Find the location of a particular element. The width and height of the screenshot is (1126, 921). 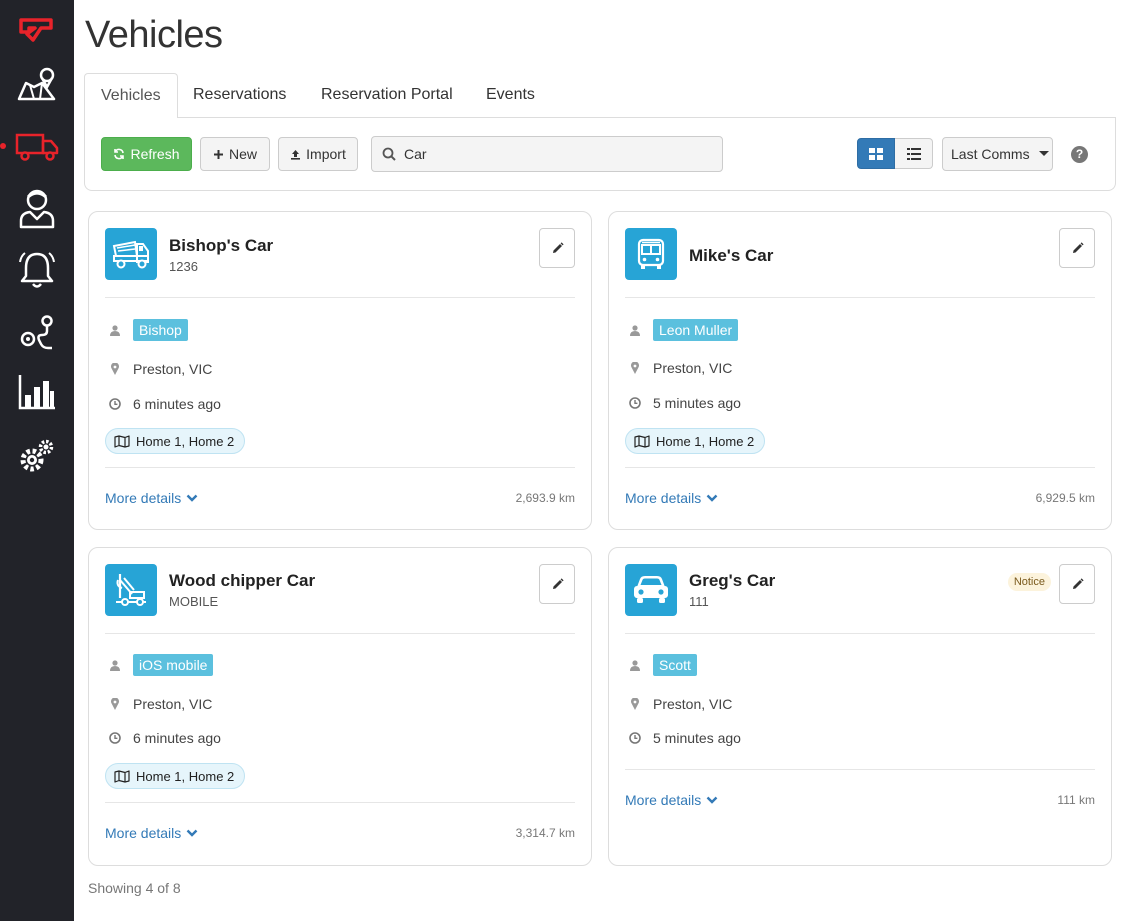

sidebar-item-settings is located at coordinates (37, 456).